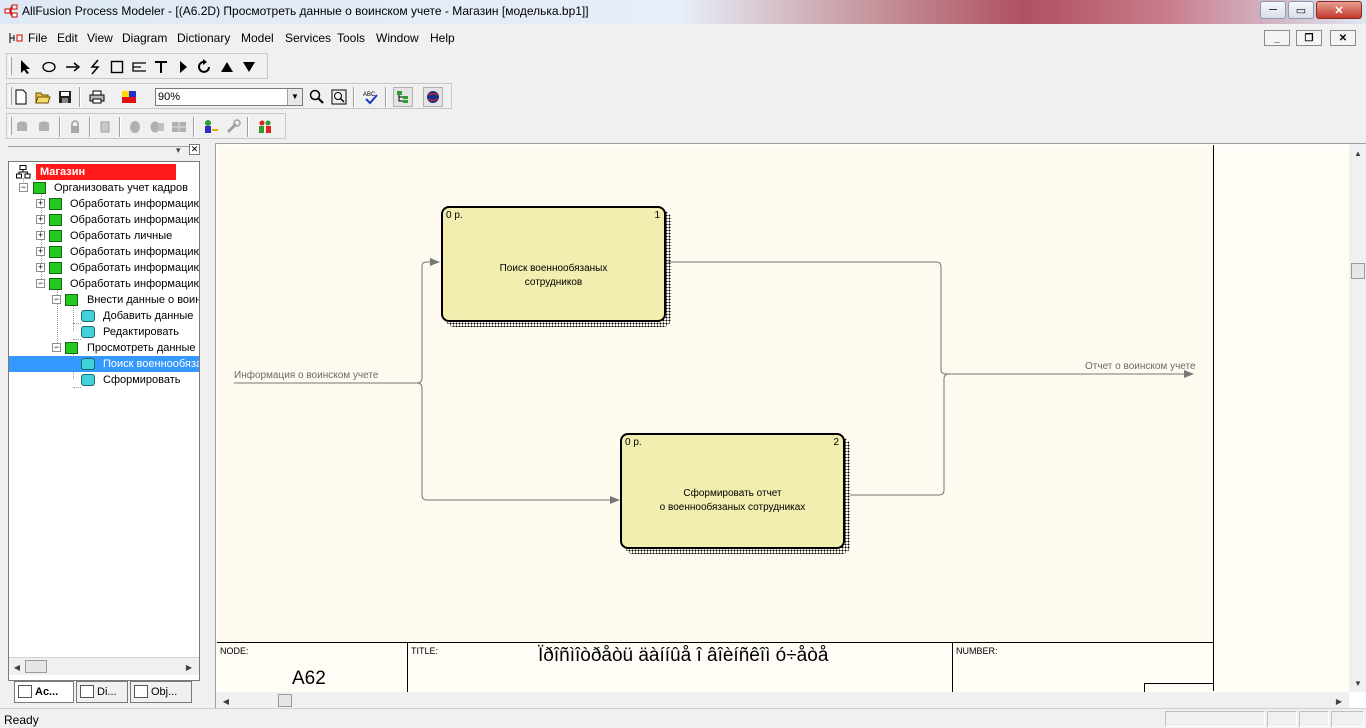  What do you see at coordinates (339, 97) in the screenshot?
I see `zoom-fit-icon` at bounding box center [339, 97].